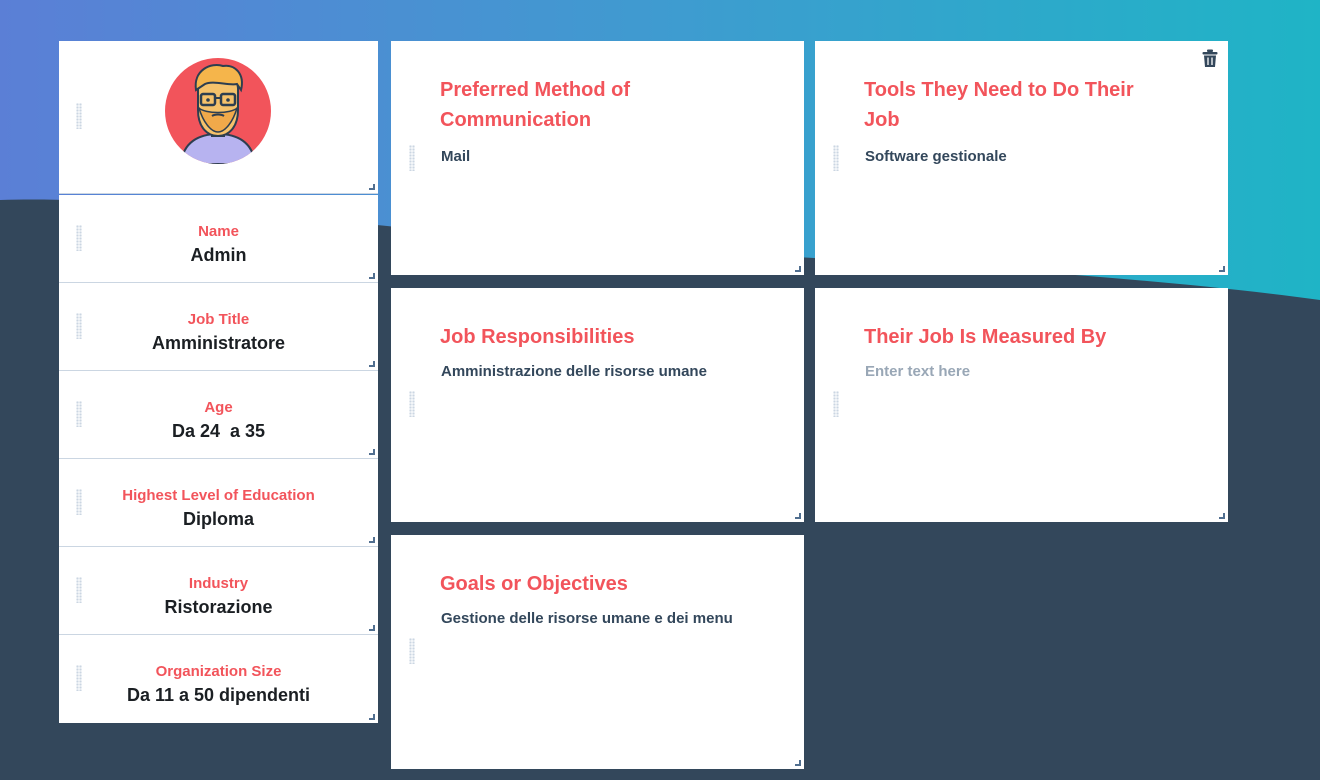 The image size is (1320, 780). I want to click on trash-icon, so click(1210, 58).